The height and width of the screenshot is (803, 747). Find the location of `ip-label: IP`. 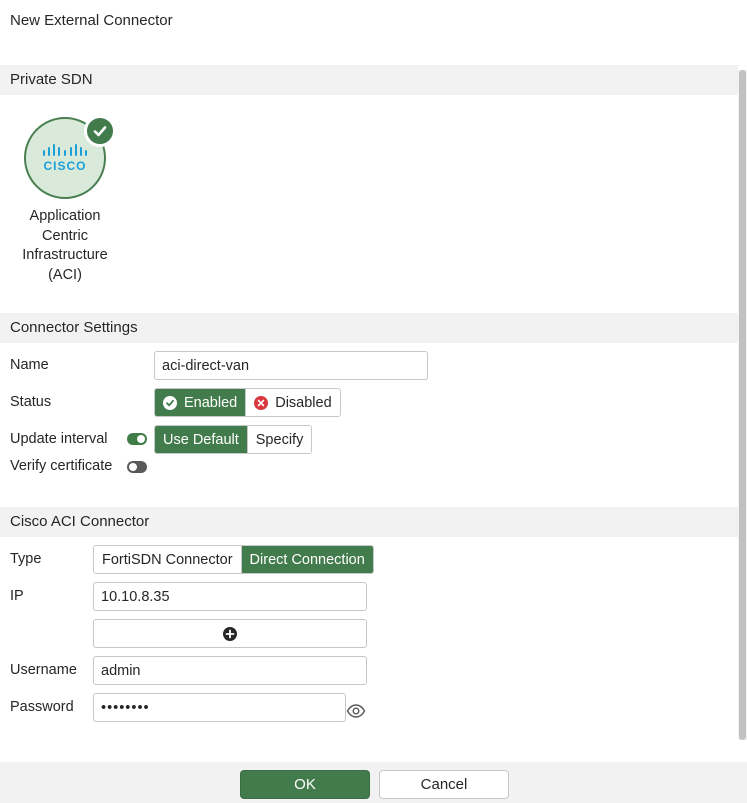

ip-label: IP is located at coordinates (17, 596).